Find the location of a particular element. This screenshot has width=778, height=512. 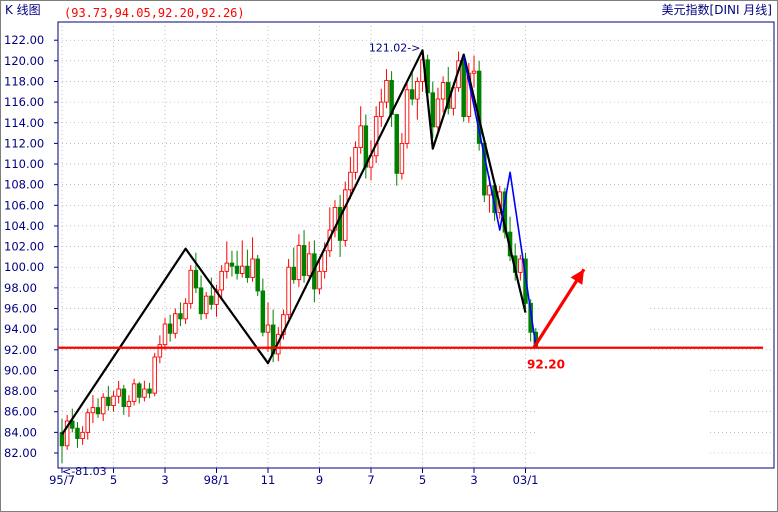

y-tick-label: 122.00 is located at coordinates (24, 40).